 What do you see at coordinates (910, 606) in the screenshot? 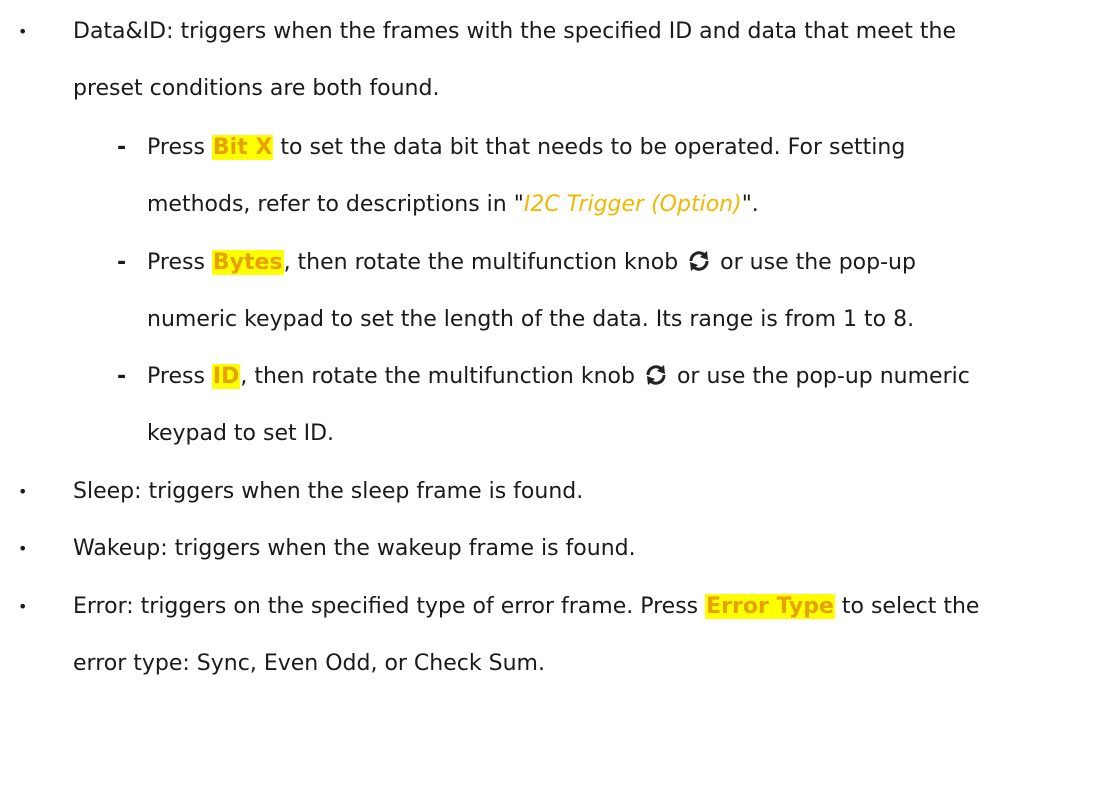
I see `error-select-text: to select the` at bounding box center [910, 606].